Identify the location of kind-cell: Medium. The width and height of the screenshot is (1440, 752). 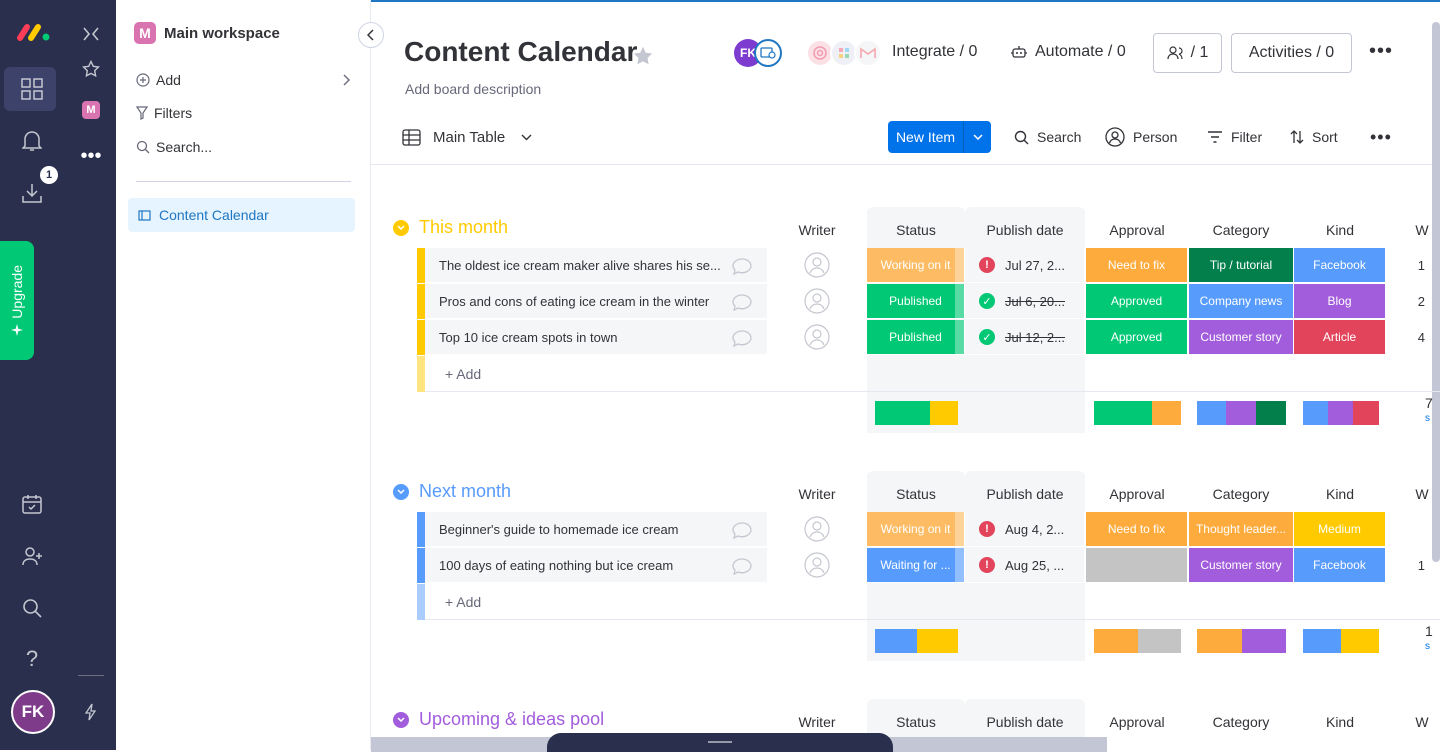
(1340, 529).